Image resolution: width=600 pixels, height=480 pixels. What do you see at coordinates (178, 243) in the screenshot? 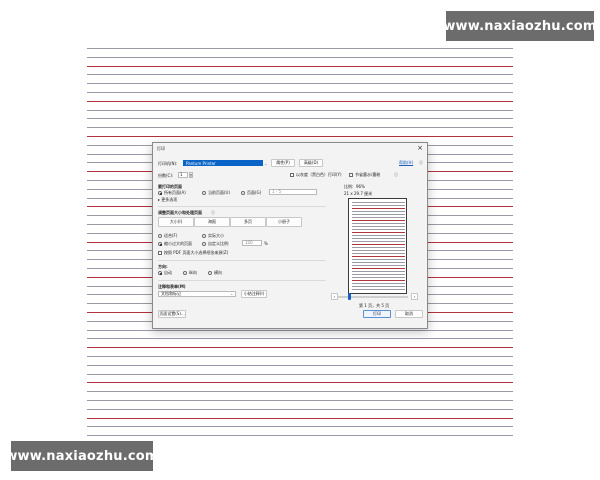
I see `shrink-oversized-label: 缩小过大的页面` at bounding box center [178, 243].